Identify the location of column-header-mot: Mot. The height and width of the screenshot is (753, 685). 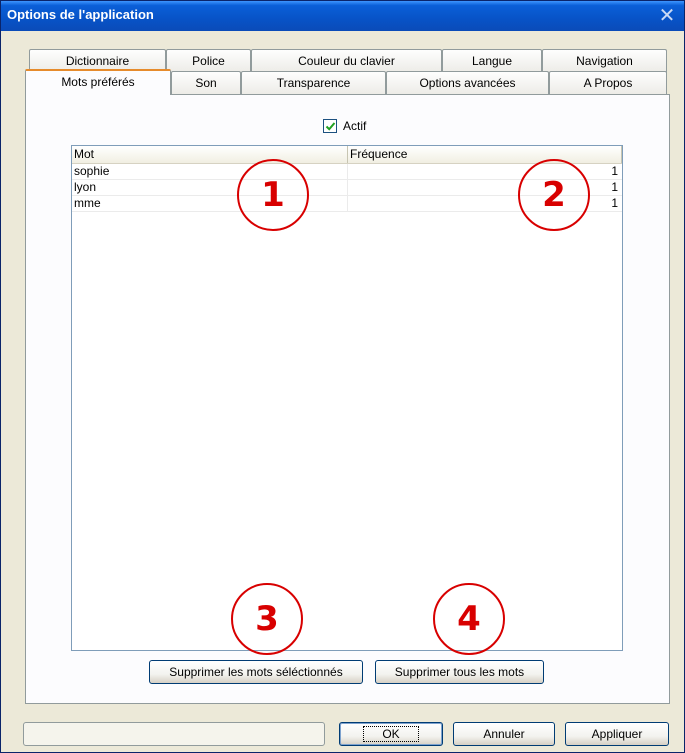
(210, 154).